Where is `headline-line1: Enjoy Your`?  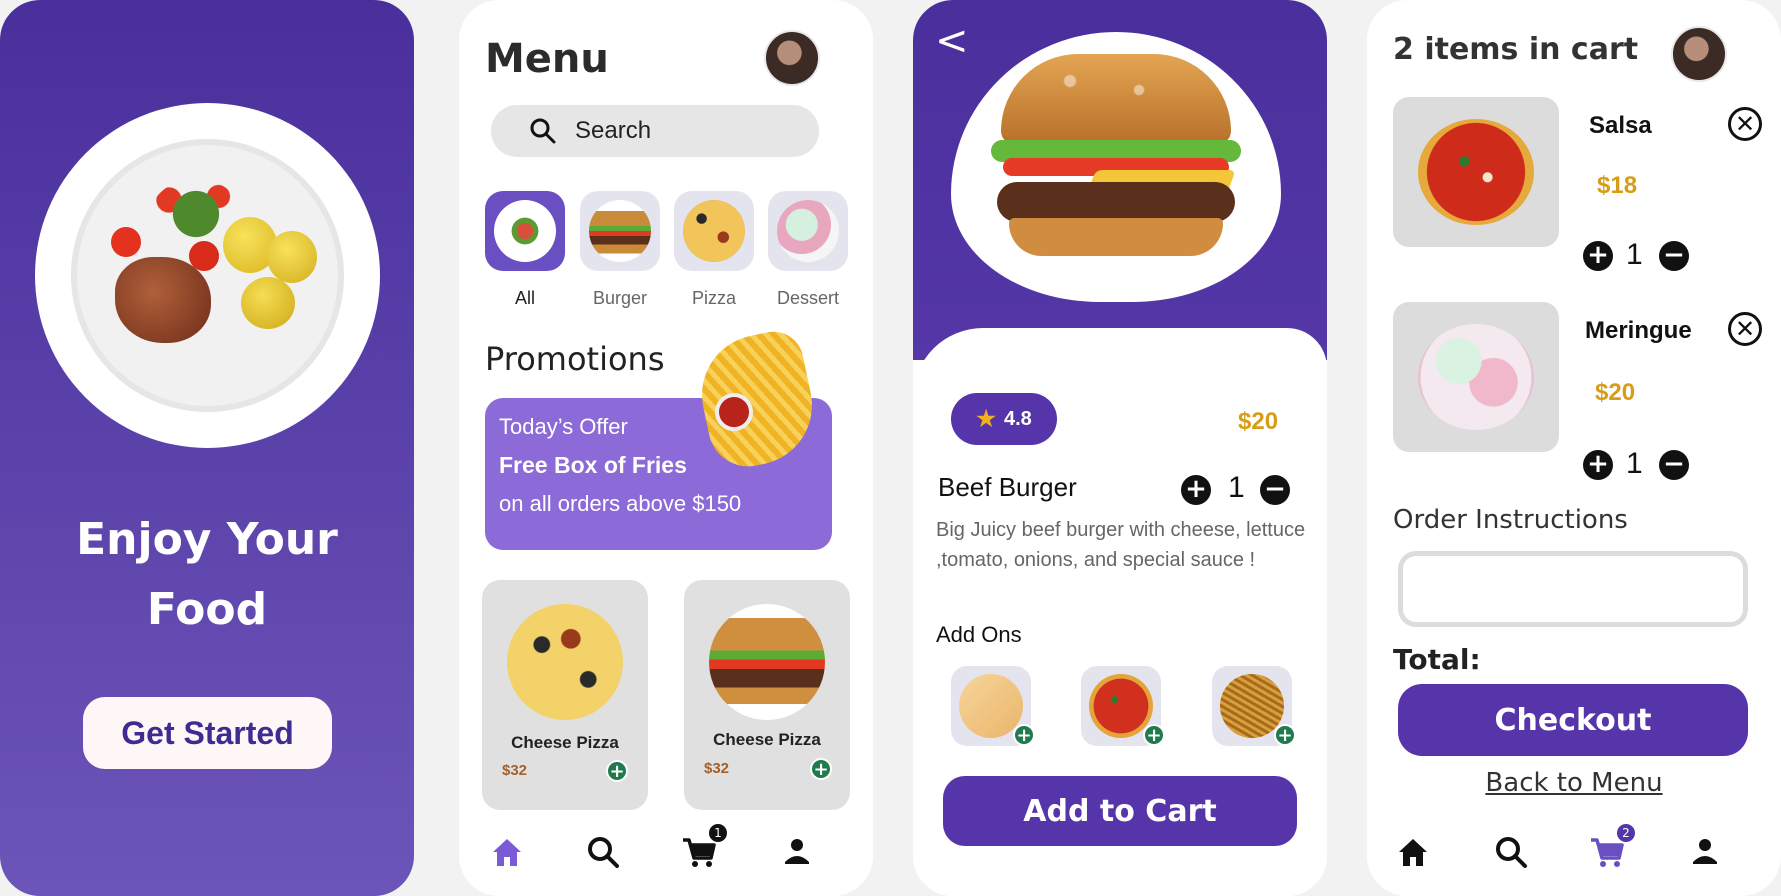
headline-line1: Enjoy Your is located at coordinates (207, 539).